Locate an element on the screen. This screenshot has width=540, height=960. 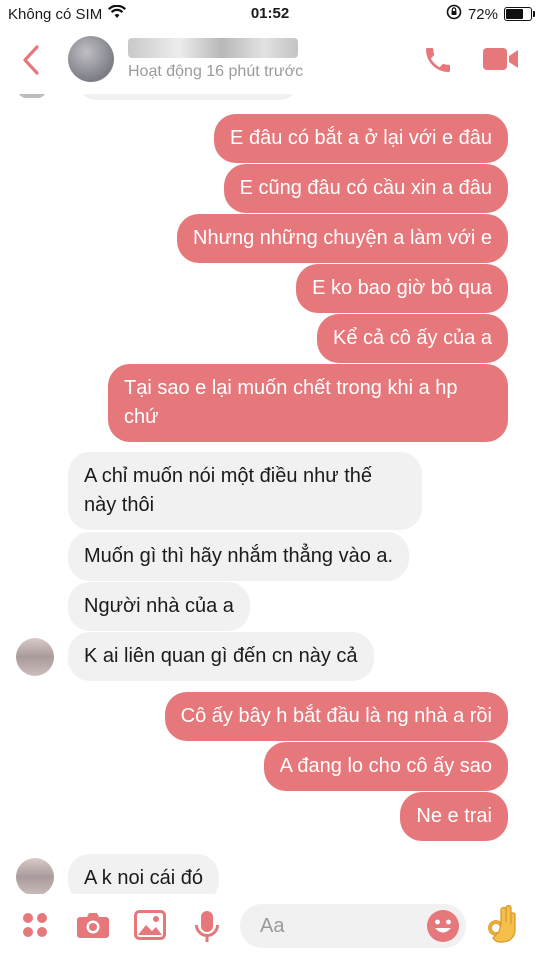
rotation-lock-icon is located at coordinates (454, 14).